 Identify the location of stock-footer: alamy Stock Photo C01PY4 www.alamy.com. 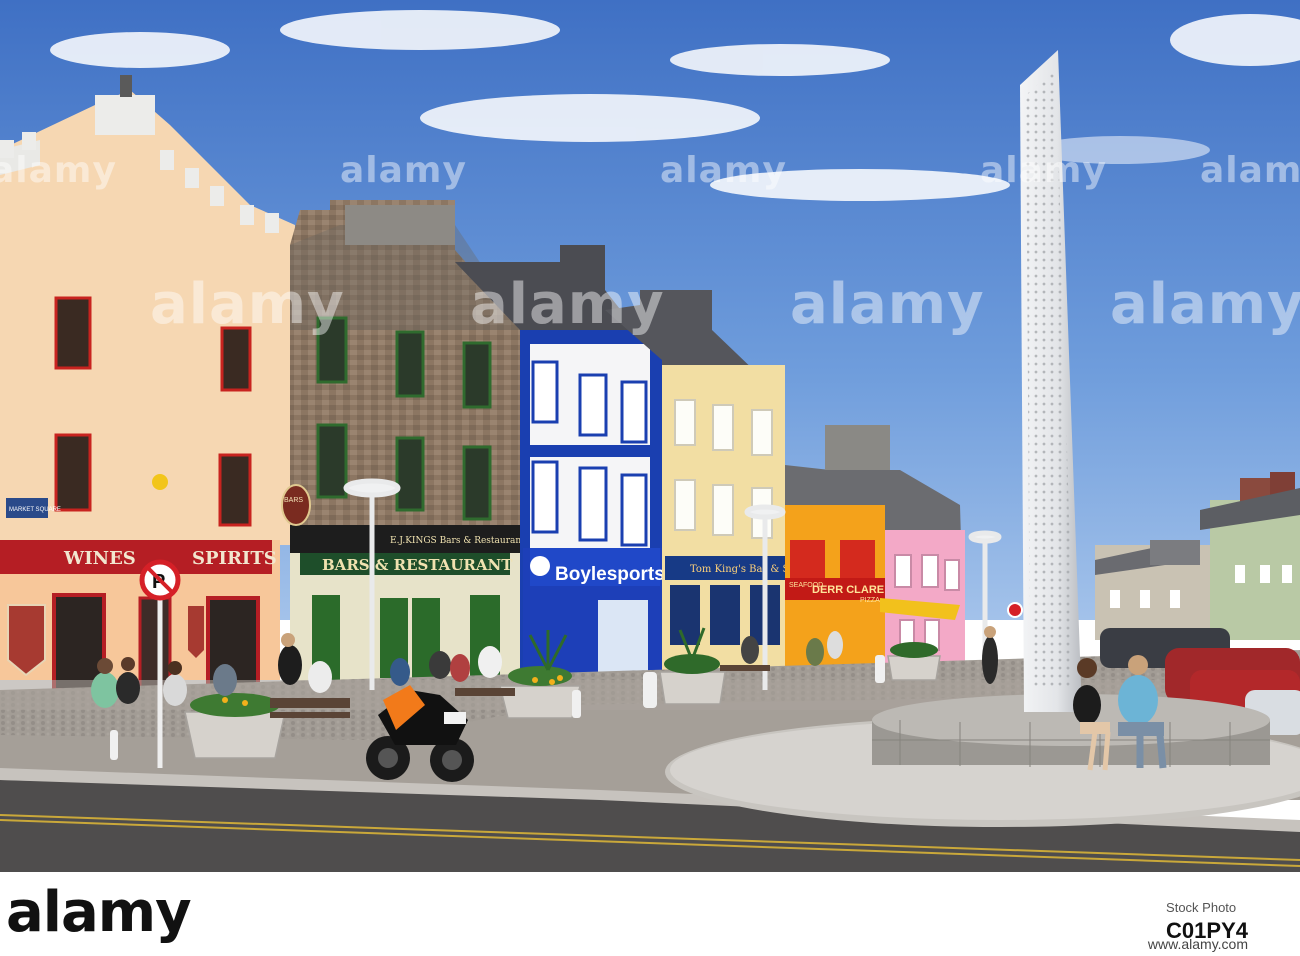
(650, 914).